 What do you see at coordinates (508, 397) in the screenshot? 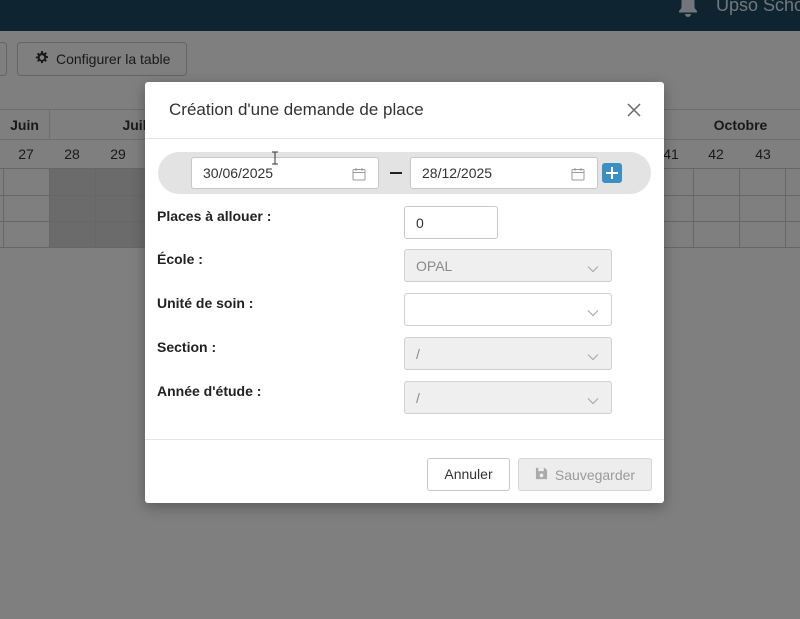
I see `annee-select: /` at bounding box center [508, 397].